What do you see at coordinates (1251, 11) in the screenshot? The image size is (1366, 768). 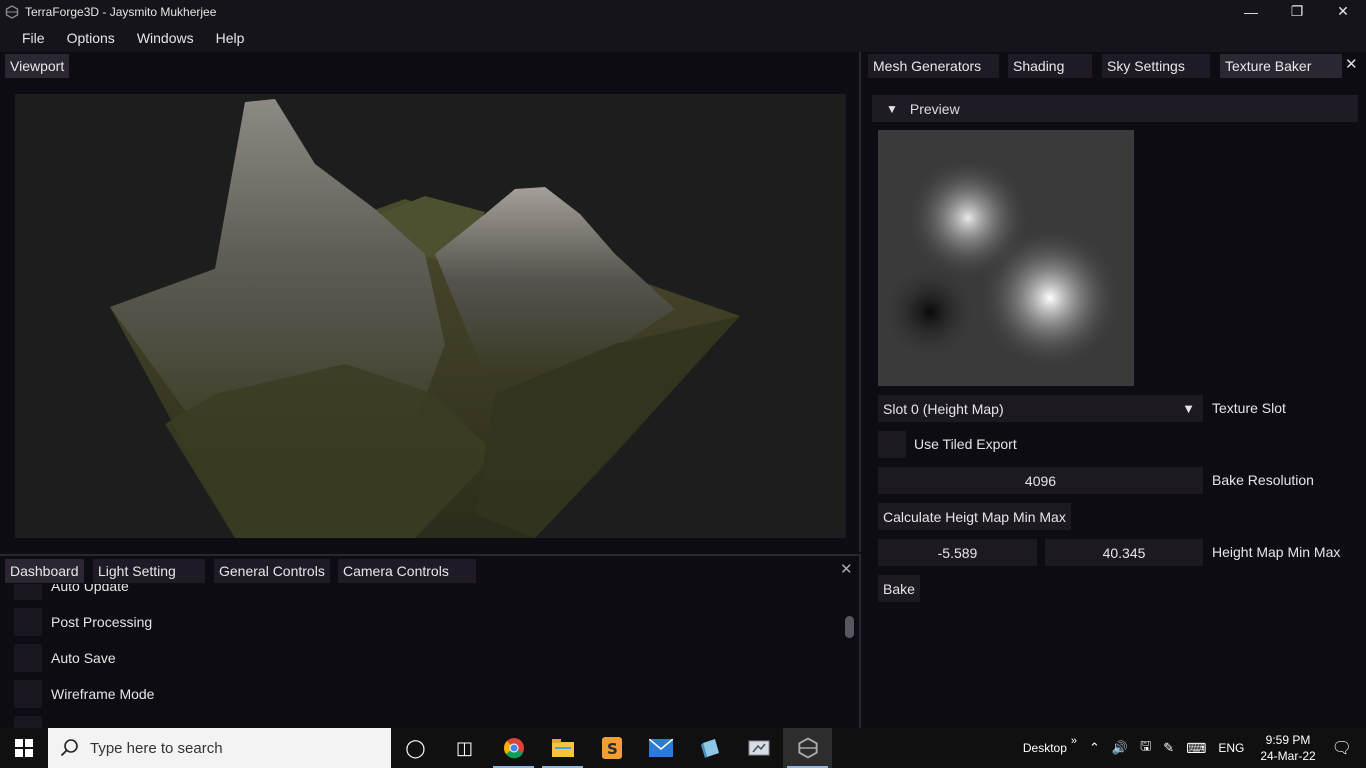 I see `minimize-button: —` at bounding box center [1251, 11].